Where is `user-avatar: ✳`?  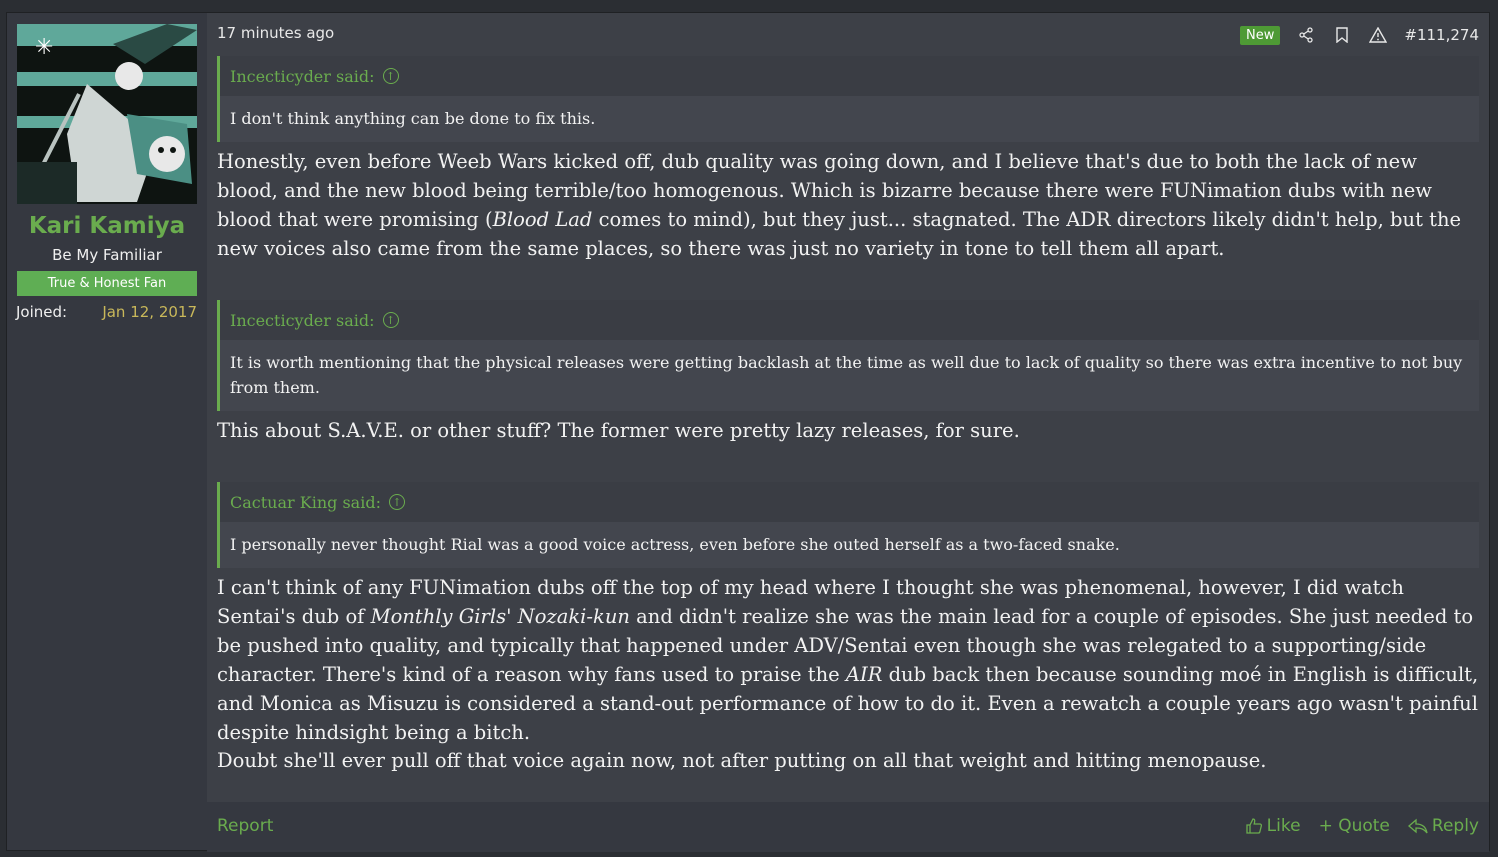
user-avatar: ✳ is located at coordinates (107, 114).